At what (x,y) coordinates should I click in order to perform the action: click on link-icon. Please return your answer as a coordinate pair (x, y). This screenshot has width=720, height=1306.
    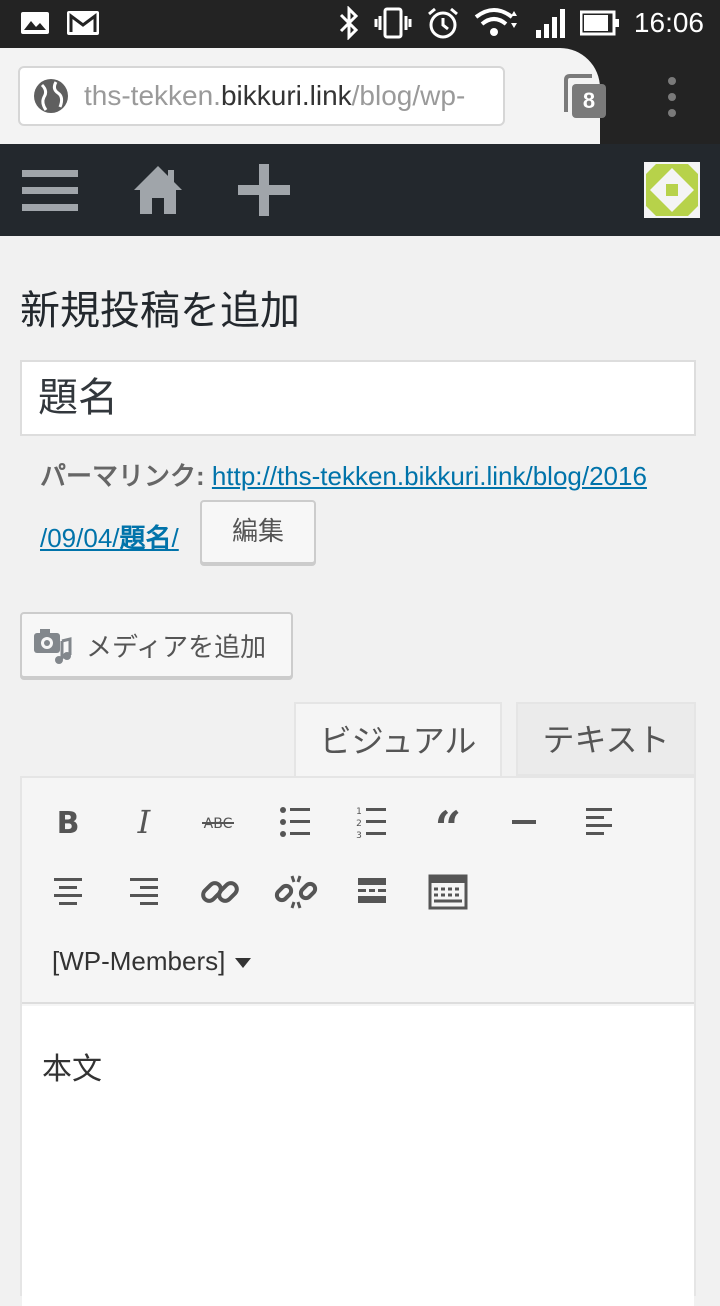
    Looking at the image, I should click on (220, 892).